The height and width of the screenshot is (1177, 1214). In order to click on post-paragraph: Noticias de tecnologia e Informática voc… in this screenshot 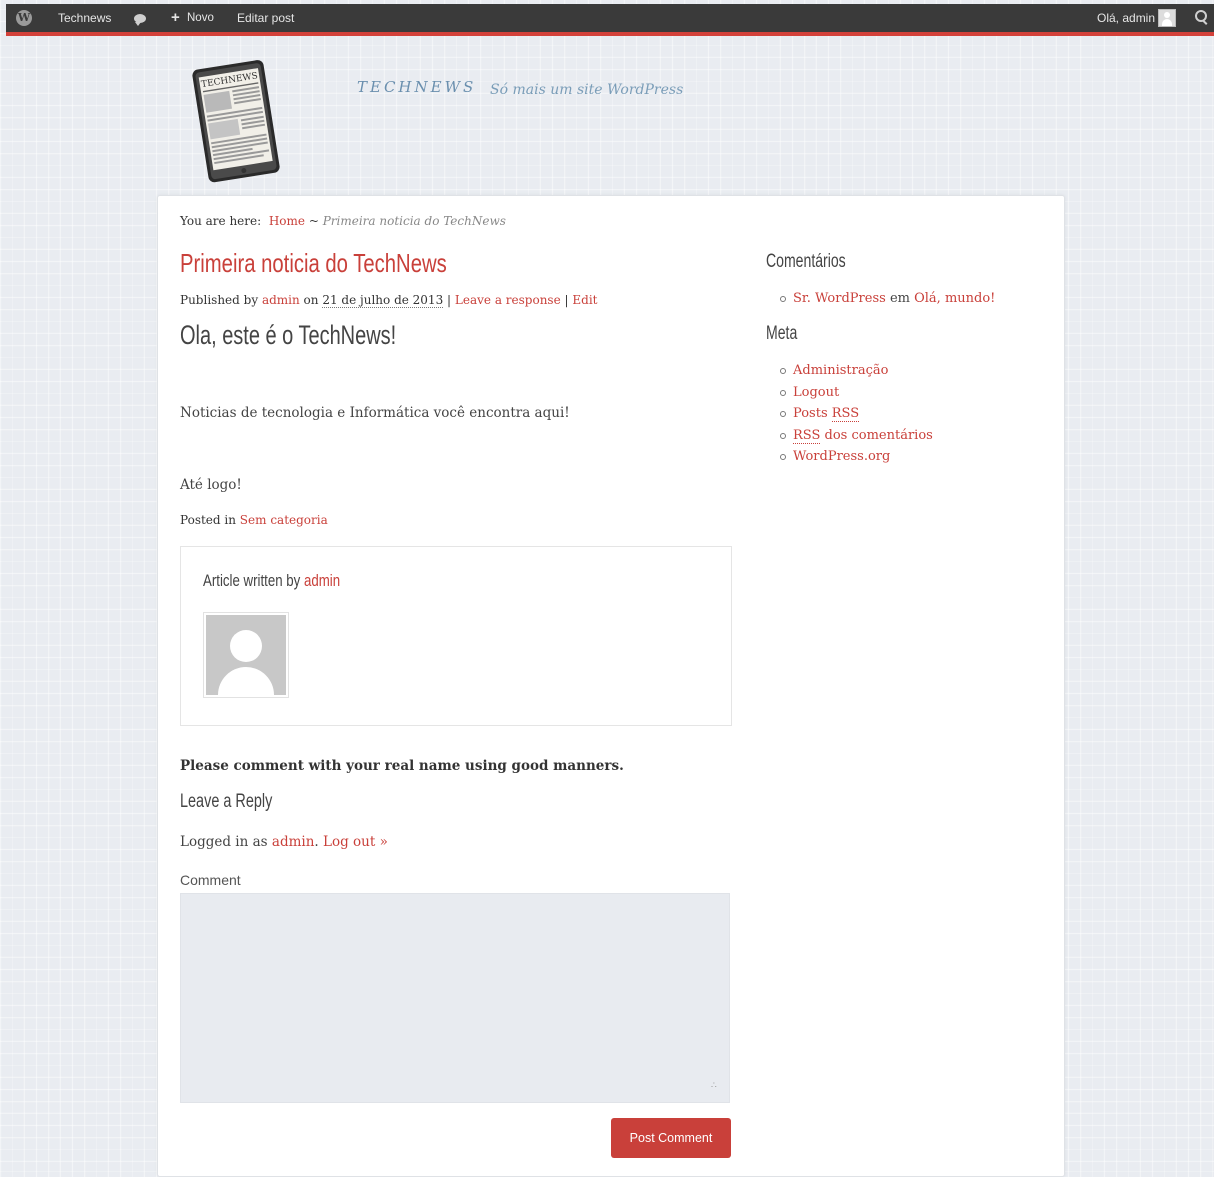, I will do `click(375, 413)`.